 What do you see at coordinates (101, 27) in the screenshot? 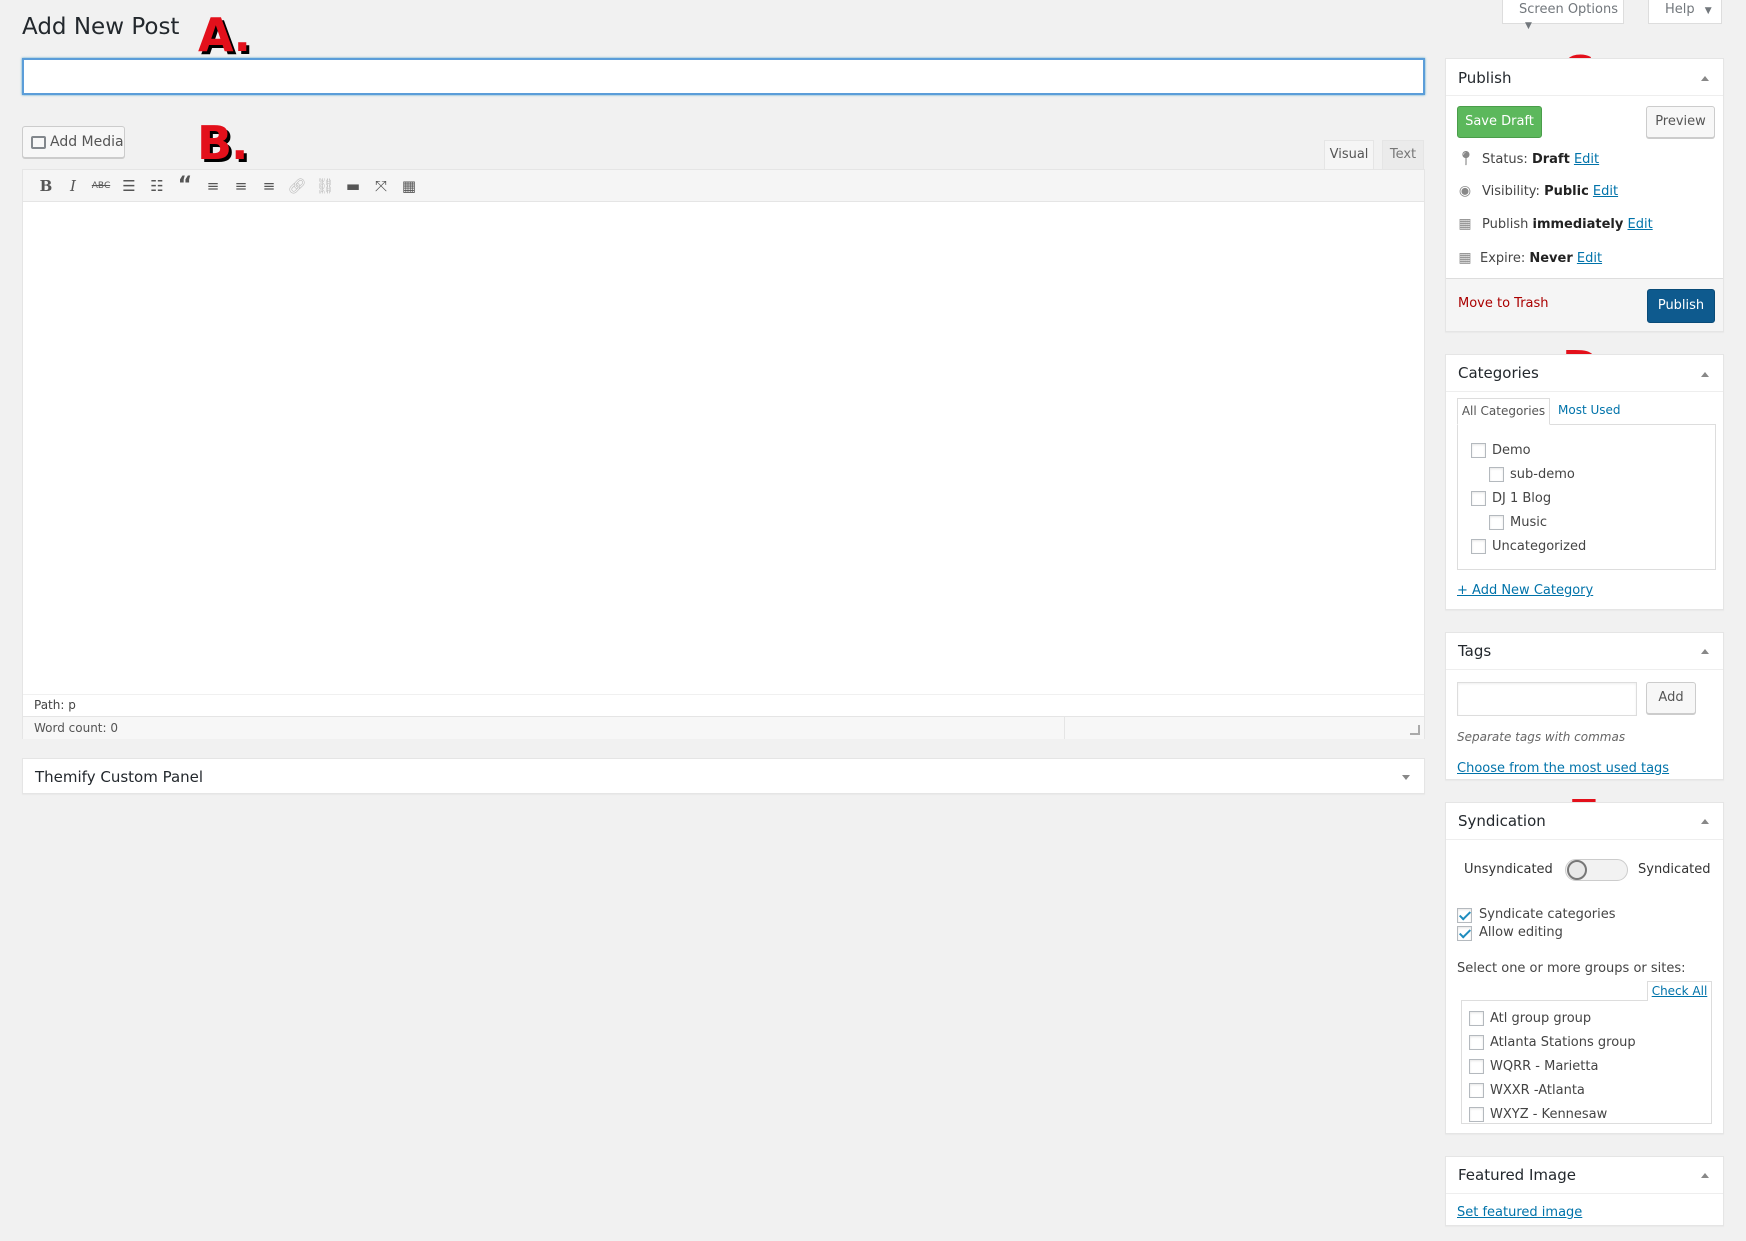
I see `page-title: Add New Post` at bounding box center [101, 27].